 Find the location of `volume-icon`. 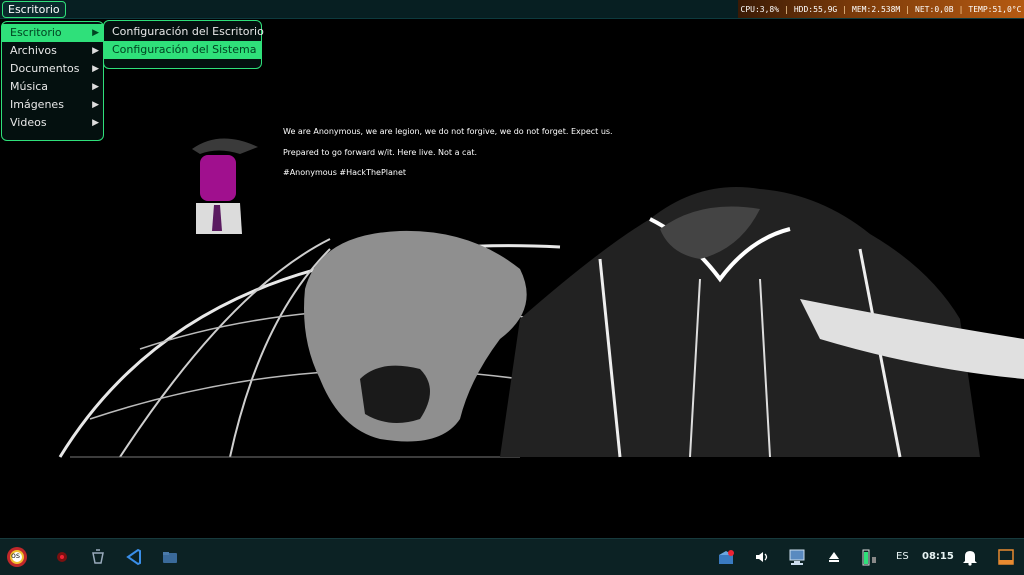

volume-icon is located at coordinates (762, 557).